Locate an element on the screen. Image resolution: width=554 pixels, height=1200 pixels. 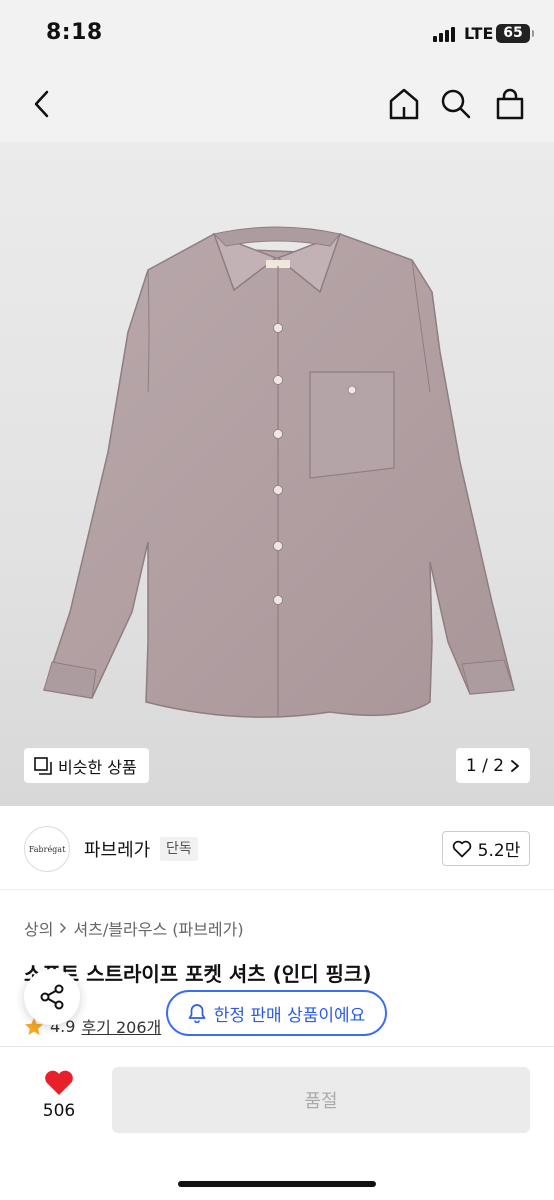
heart-outline-icon is located at coordinates (461, 848).